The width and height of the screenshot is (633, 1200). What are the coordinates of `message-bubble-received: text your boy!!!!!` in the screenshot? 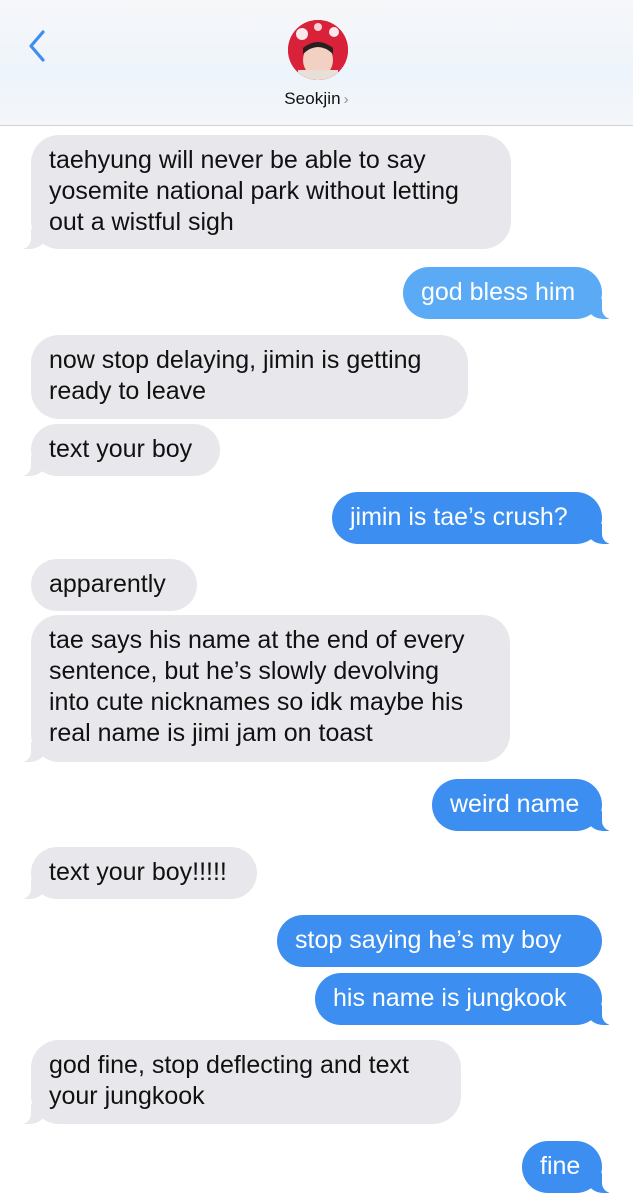 It's located at (138, 873).